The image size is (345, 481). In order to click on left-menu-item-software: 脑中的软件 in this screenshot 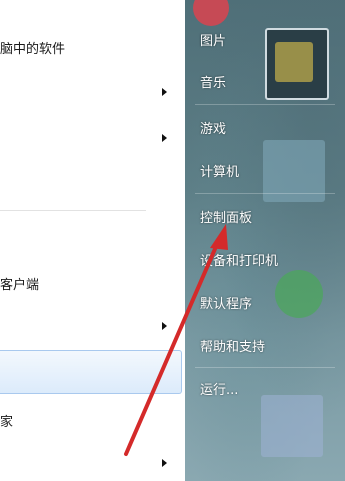, I will do `click(32, 47)`.